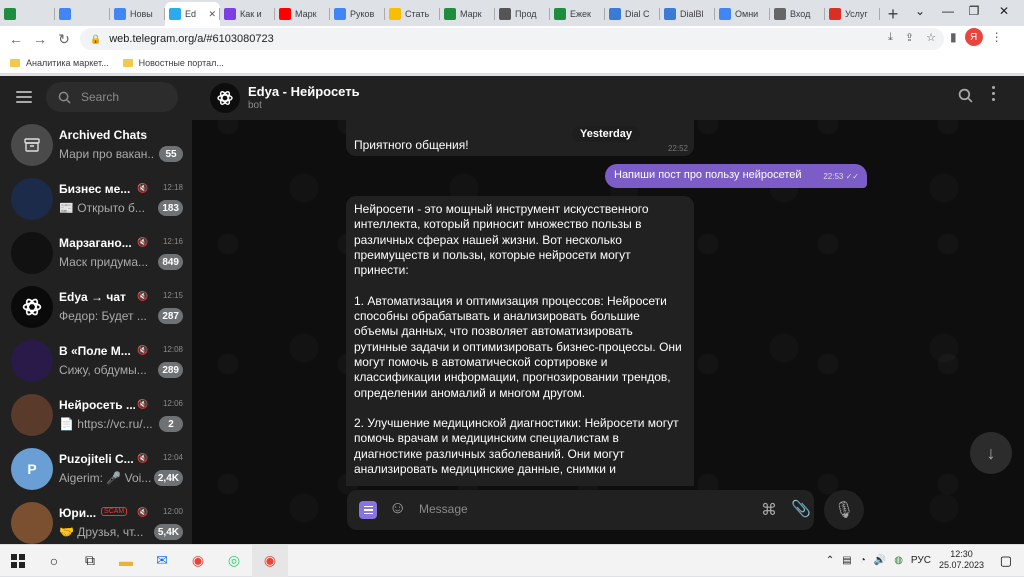  I want to click on chrome-icon: ◉, so click(198, 561).